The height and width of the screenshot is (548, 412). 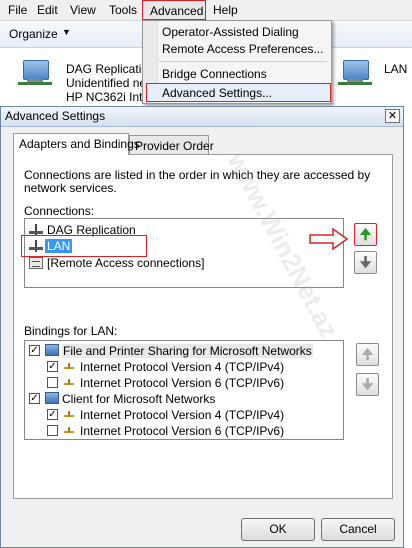 What do you see at coordinates (123, 10) in the screenshot?
I see `menu-tools: Tools` at bounding box center [123, 10].